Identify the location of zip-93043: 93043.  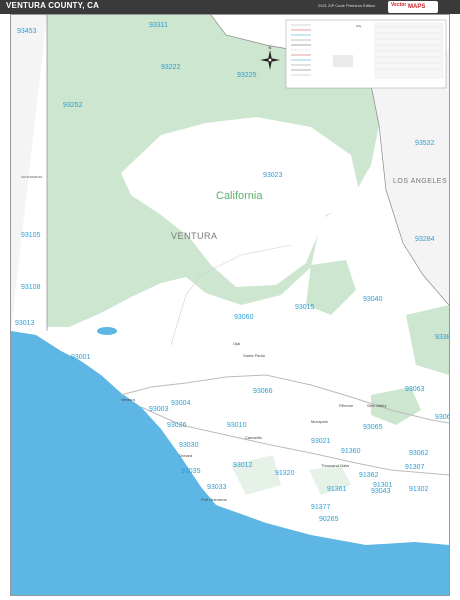
(381, 491).